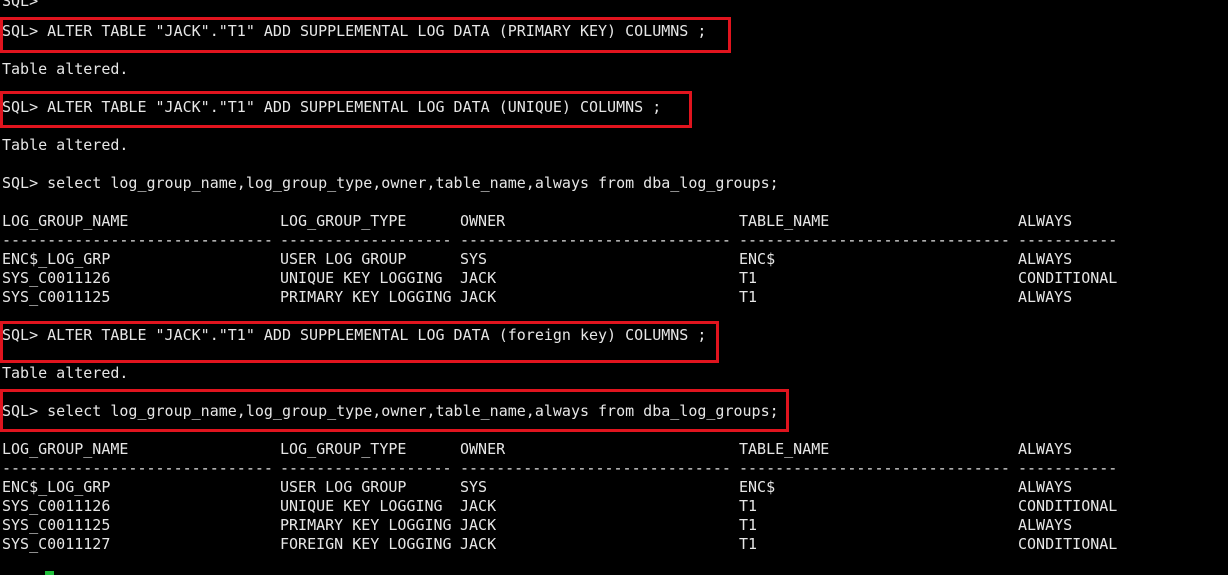 This screenshot has width=1228, height=575. Describe the element at coordinates (65, 373) in the screenshot. I see `status-message-3: Table altered.` at that location.